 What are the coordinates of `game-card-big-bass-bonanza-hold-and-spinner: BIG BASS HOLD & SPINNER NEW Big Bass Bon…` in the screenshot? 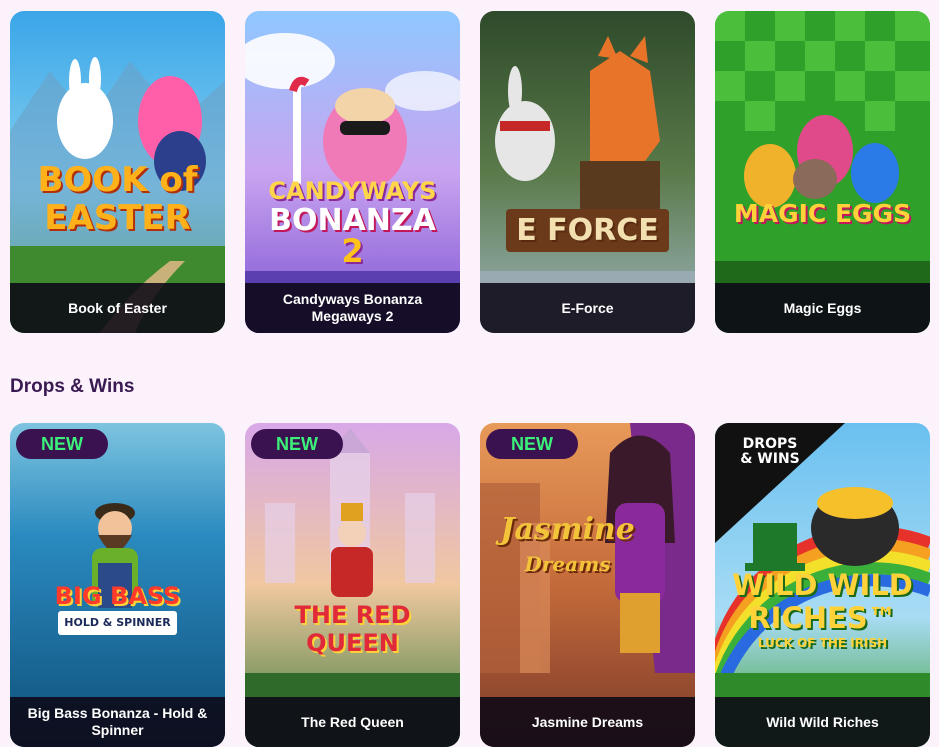 It's located at (117, 585).